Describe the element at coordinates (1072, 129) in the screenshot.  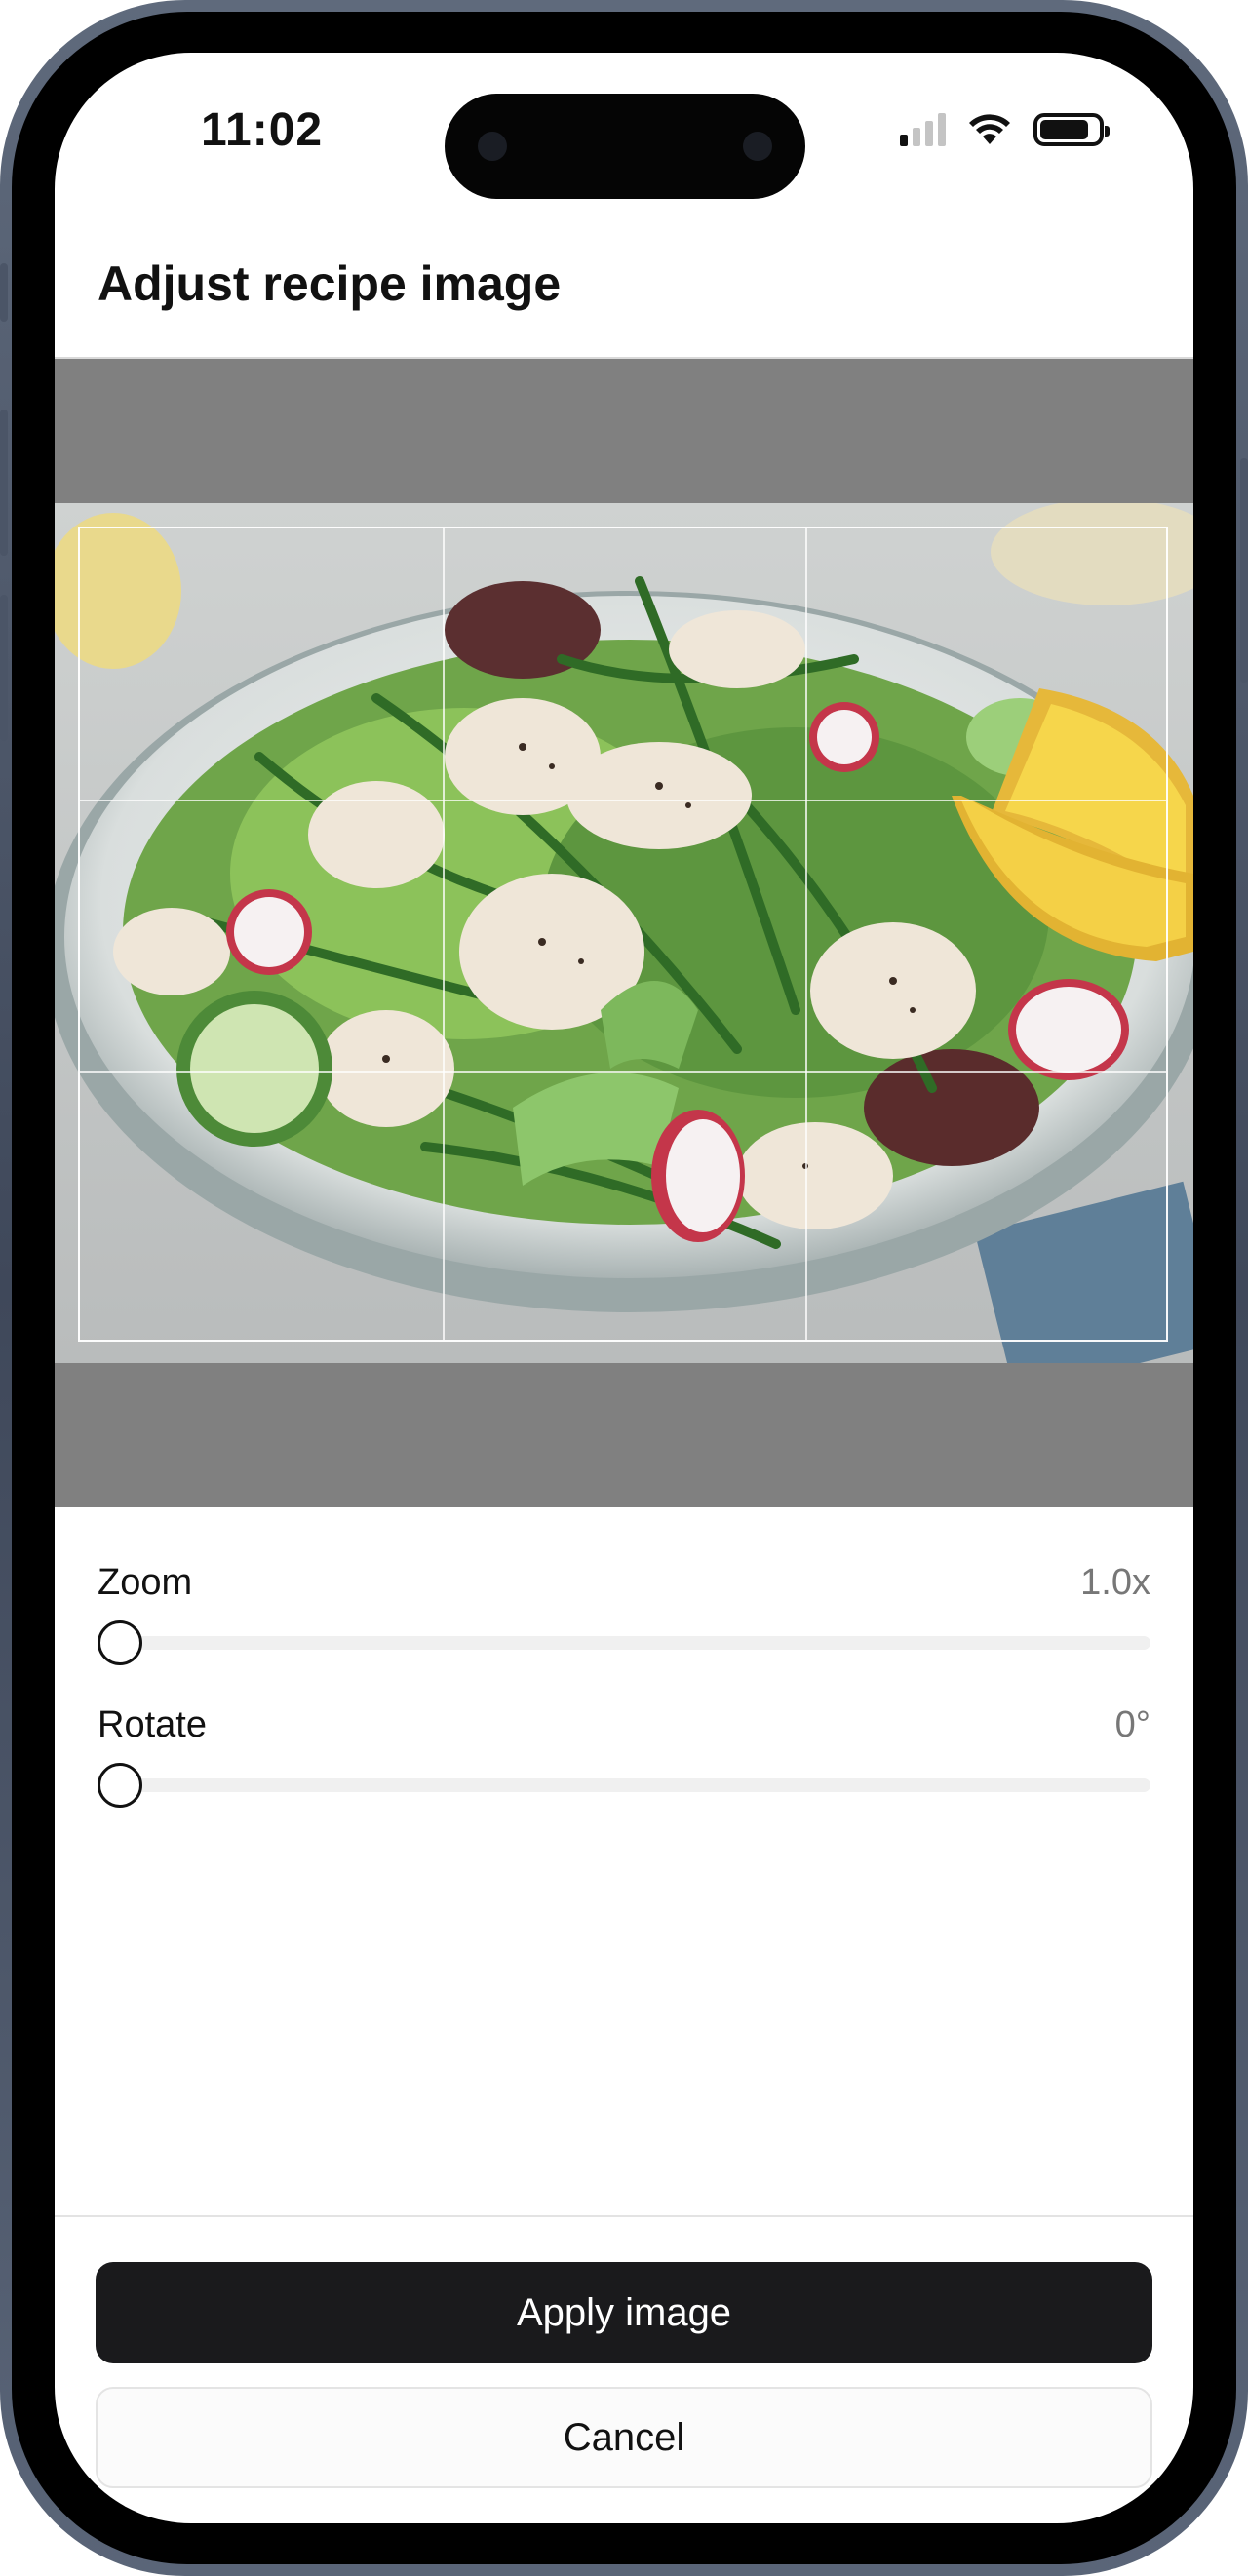
I see `battery-icon` at that location.